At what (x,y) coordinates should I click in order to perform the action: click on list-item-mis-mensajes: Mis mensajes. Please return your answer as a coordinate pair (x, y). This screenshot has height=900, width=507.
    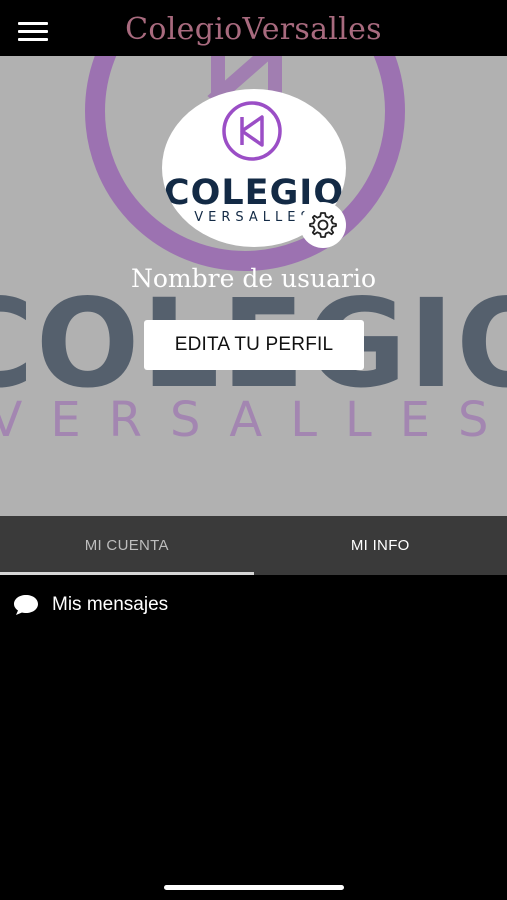
    Looking at the image, I should click on (253, 605).